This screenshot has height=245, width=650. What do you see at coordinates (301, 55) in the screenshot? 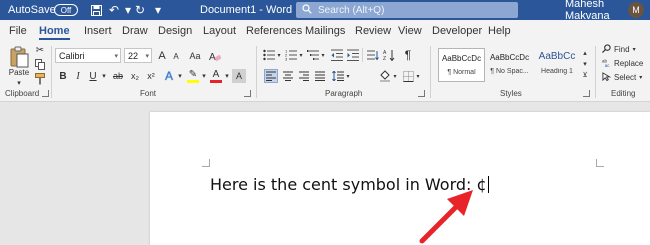
I see `numbering-dropdown-icon: ▾` at bounding box center [301, 55].